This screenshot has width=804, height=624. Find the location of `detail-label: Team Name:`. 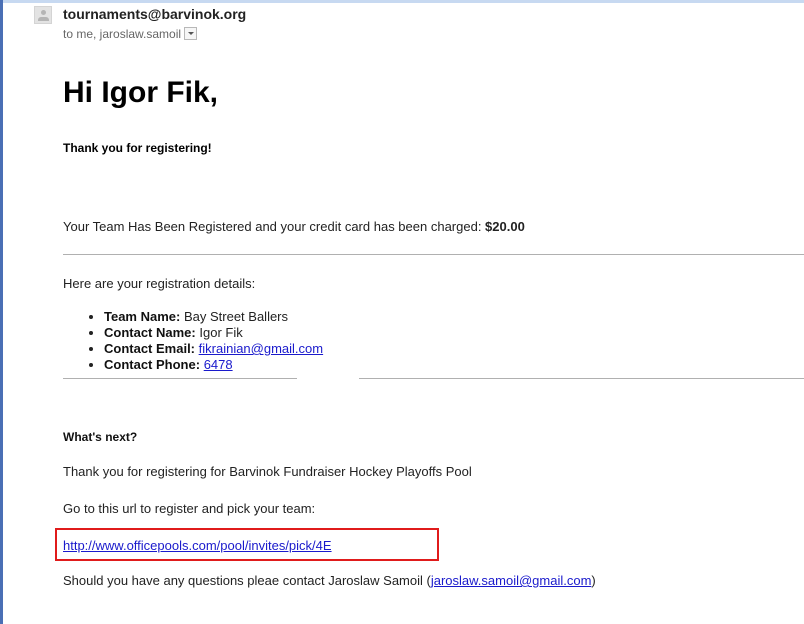

detail-label: Team Name: is located at coordinates (142, 316).